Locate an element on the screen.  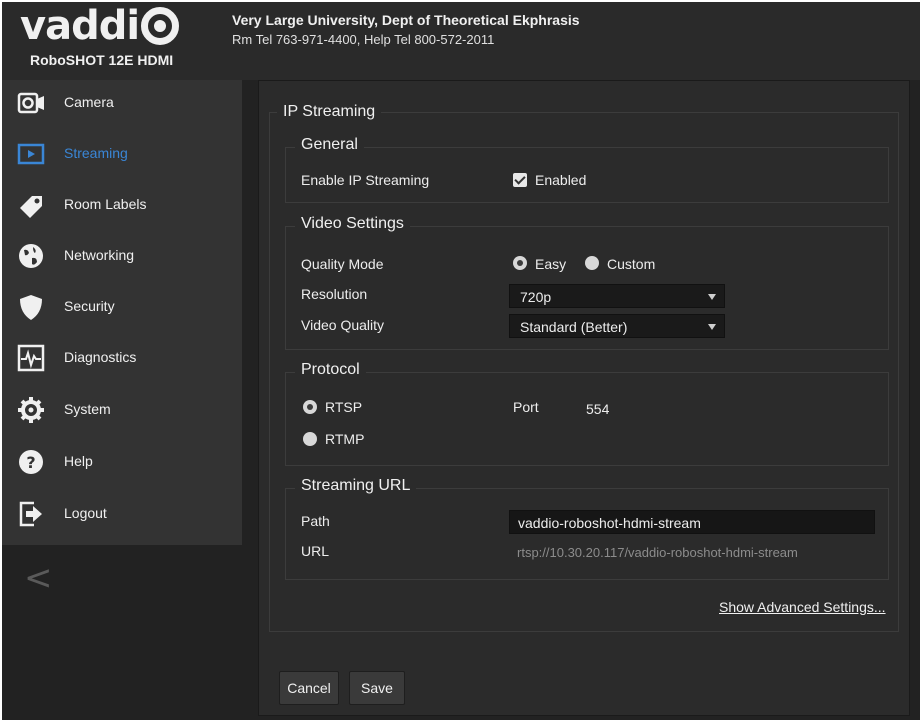
sidebar-item-networking: Networking is located at coordinates (122, 257).